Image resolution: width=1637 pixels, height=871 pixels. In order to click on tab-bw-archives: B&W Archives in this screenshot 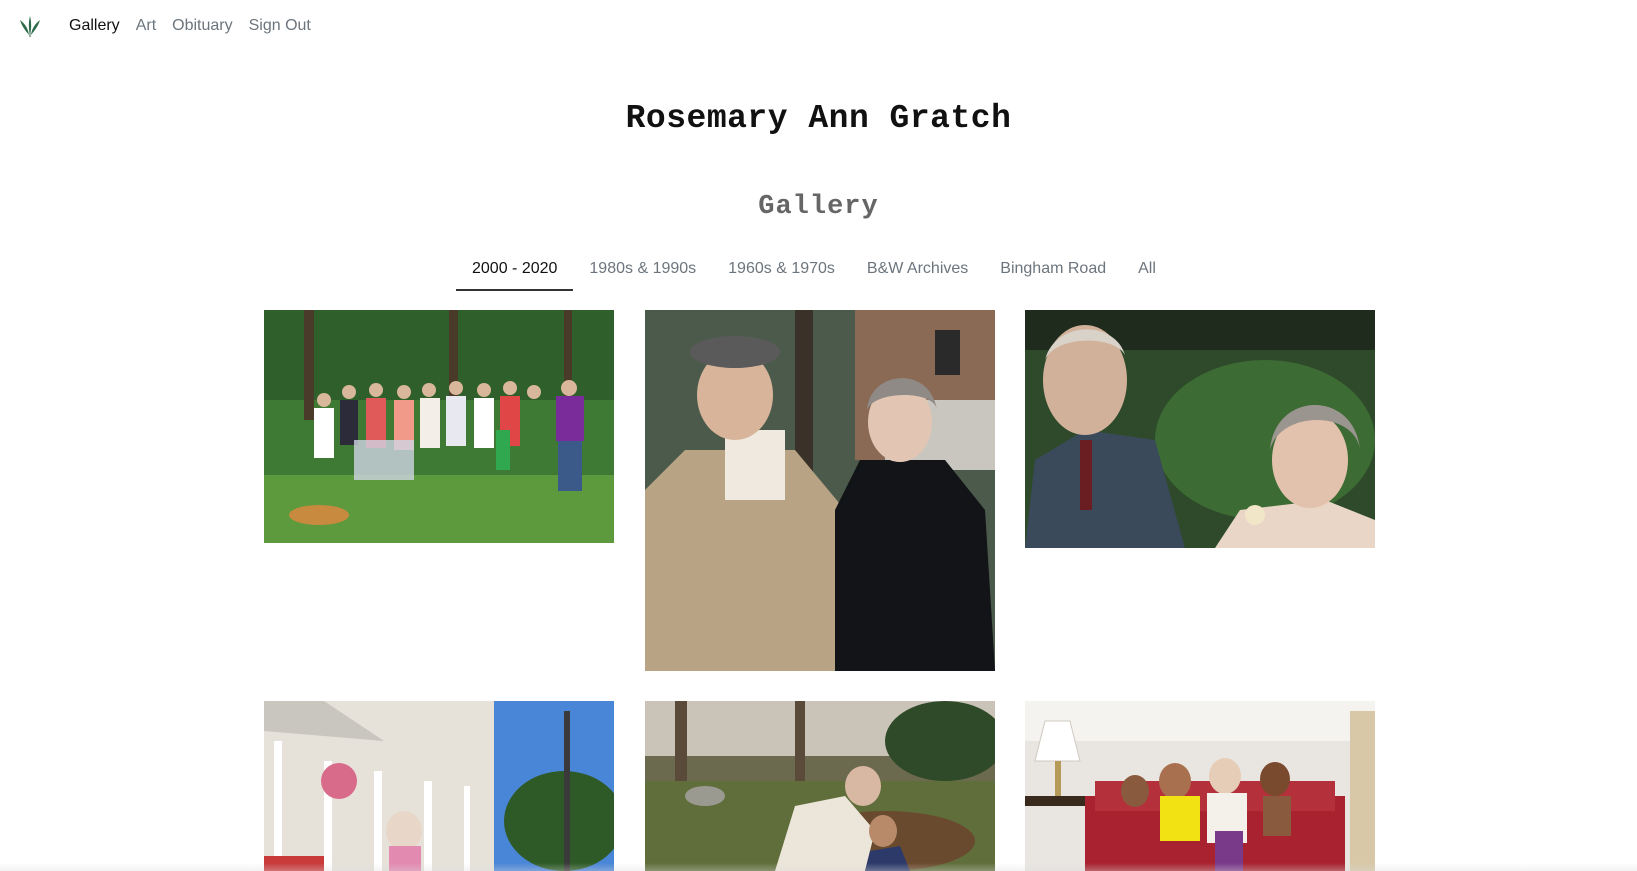, I will do `click(917, 270)`.